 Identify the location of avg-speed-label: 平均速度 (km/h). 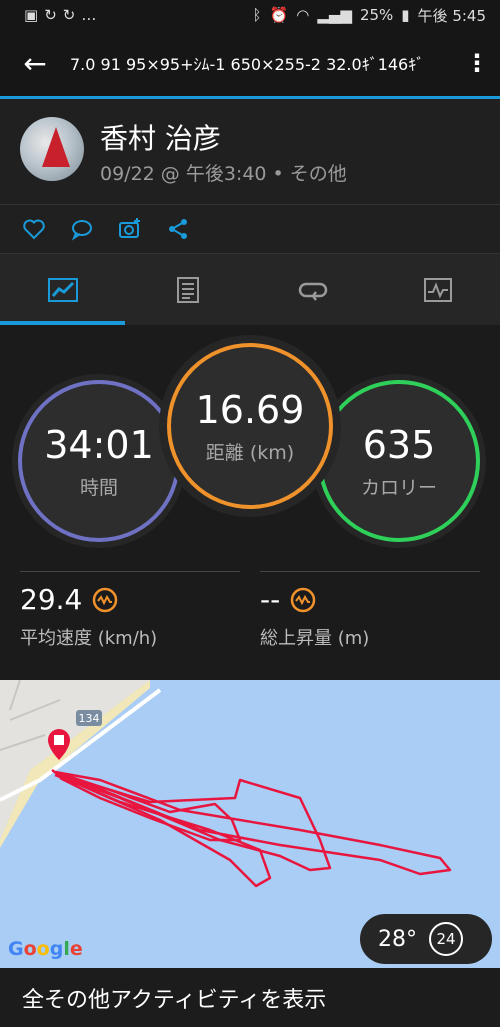
(89, 638).